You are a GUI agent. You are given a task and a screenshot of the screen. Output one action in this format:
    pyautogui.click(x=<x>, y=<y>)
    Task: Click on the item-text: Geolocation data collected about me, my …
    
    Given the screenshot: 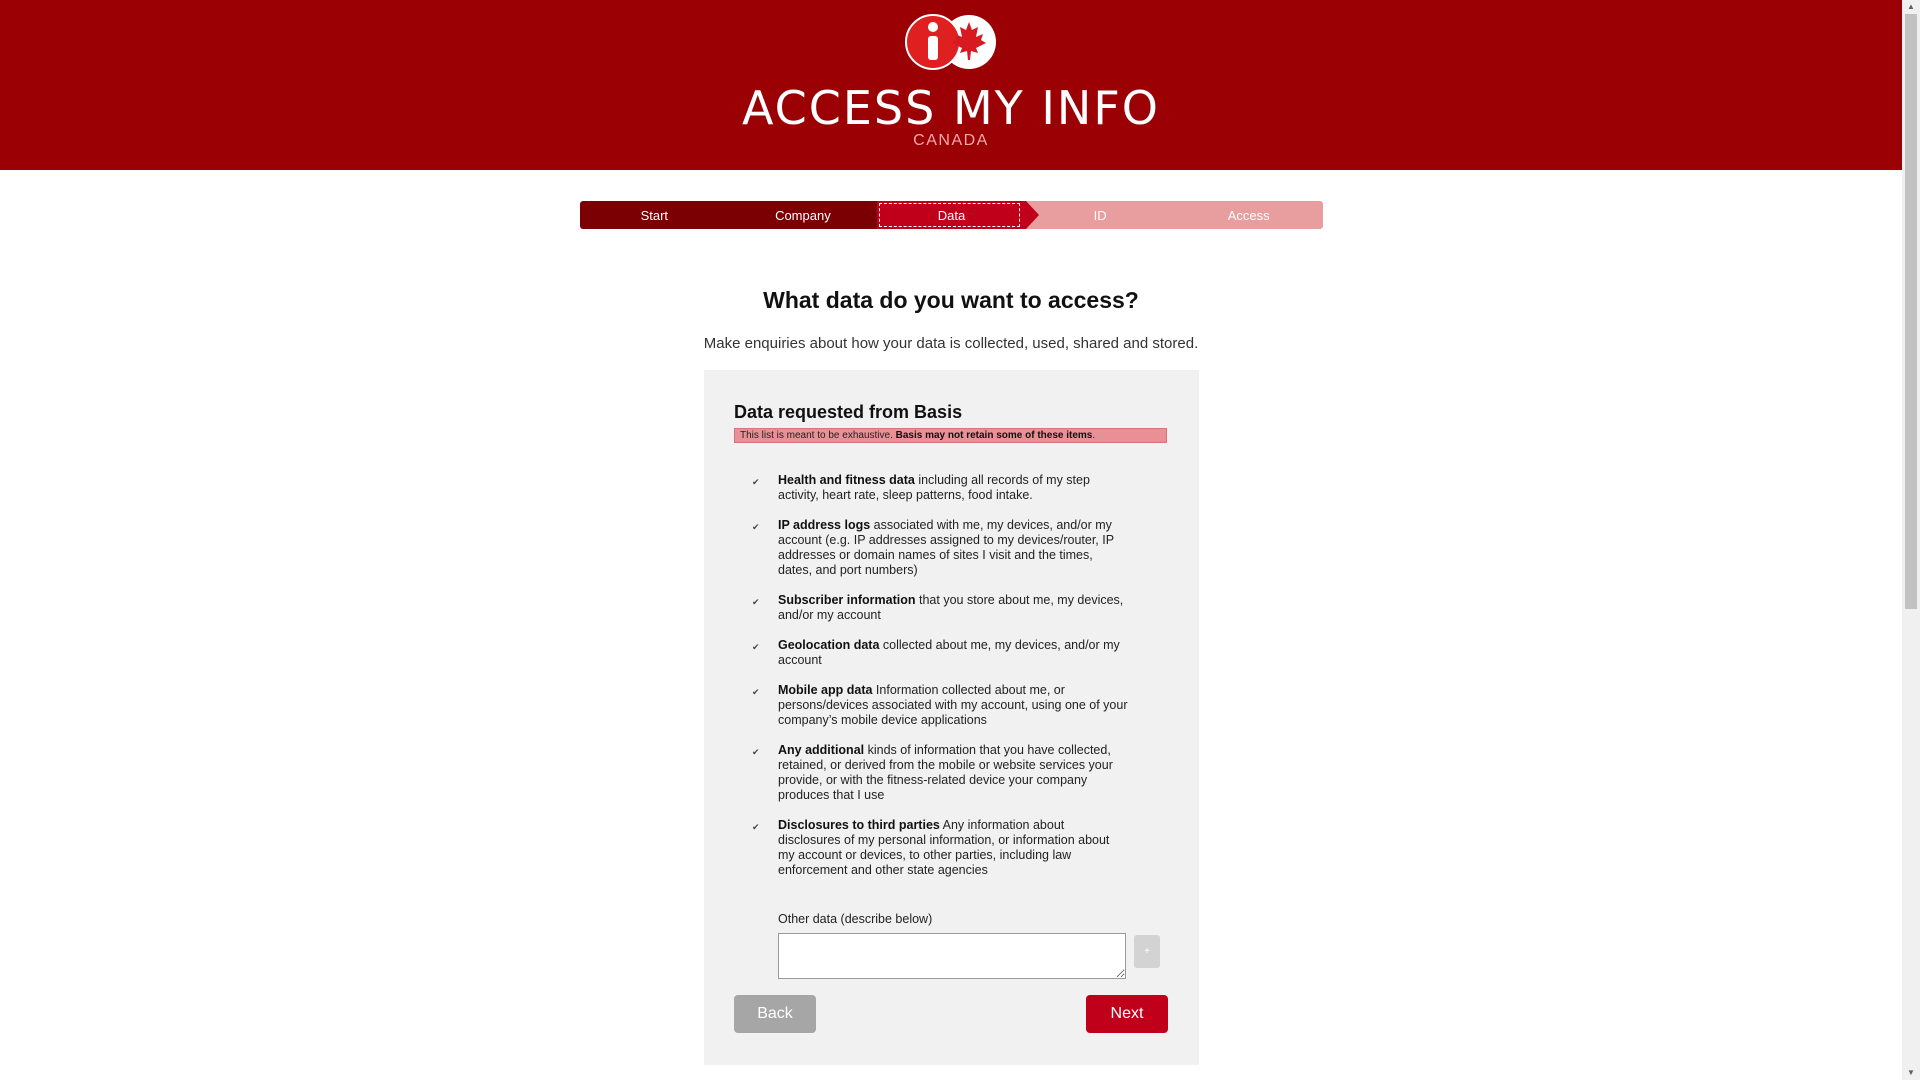 What is the action you would take?
    pyautogui.click(x=953, y=653)
    